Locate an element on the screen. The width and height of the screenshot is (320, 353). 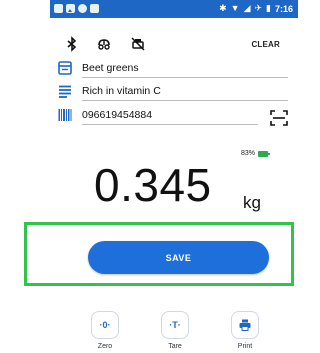
clear-button: CLEAR is located at coordinates (265, 44).